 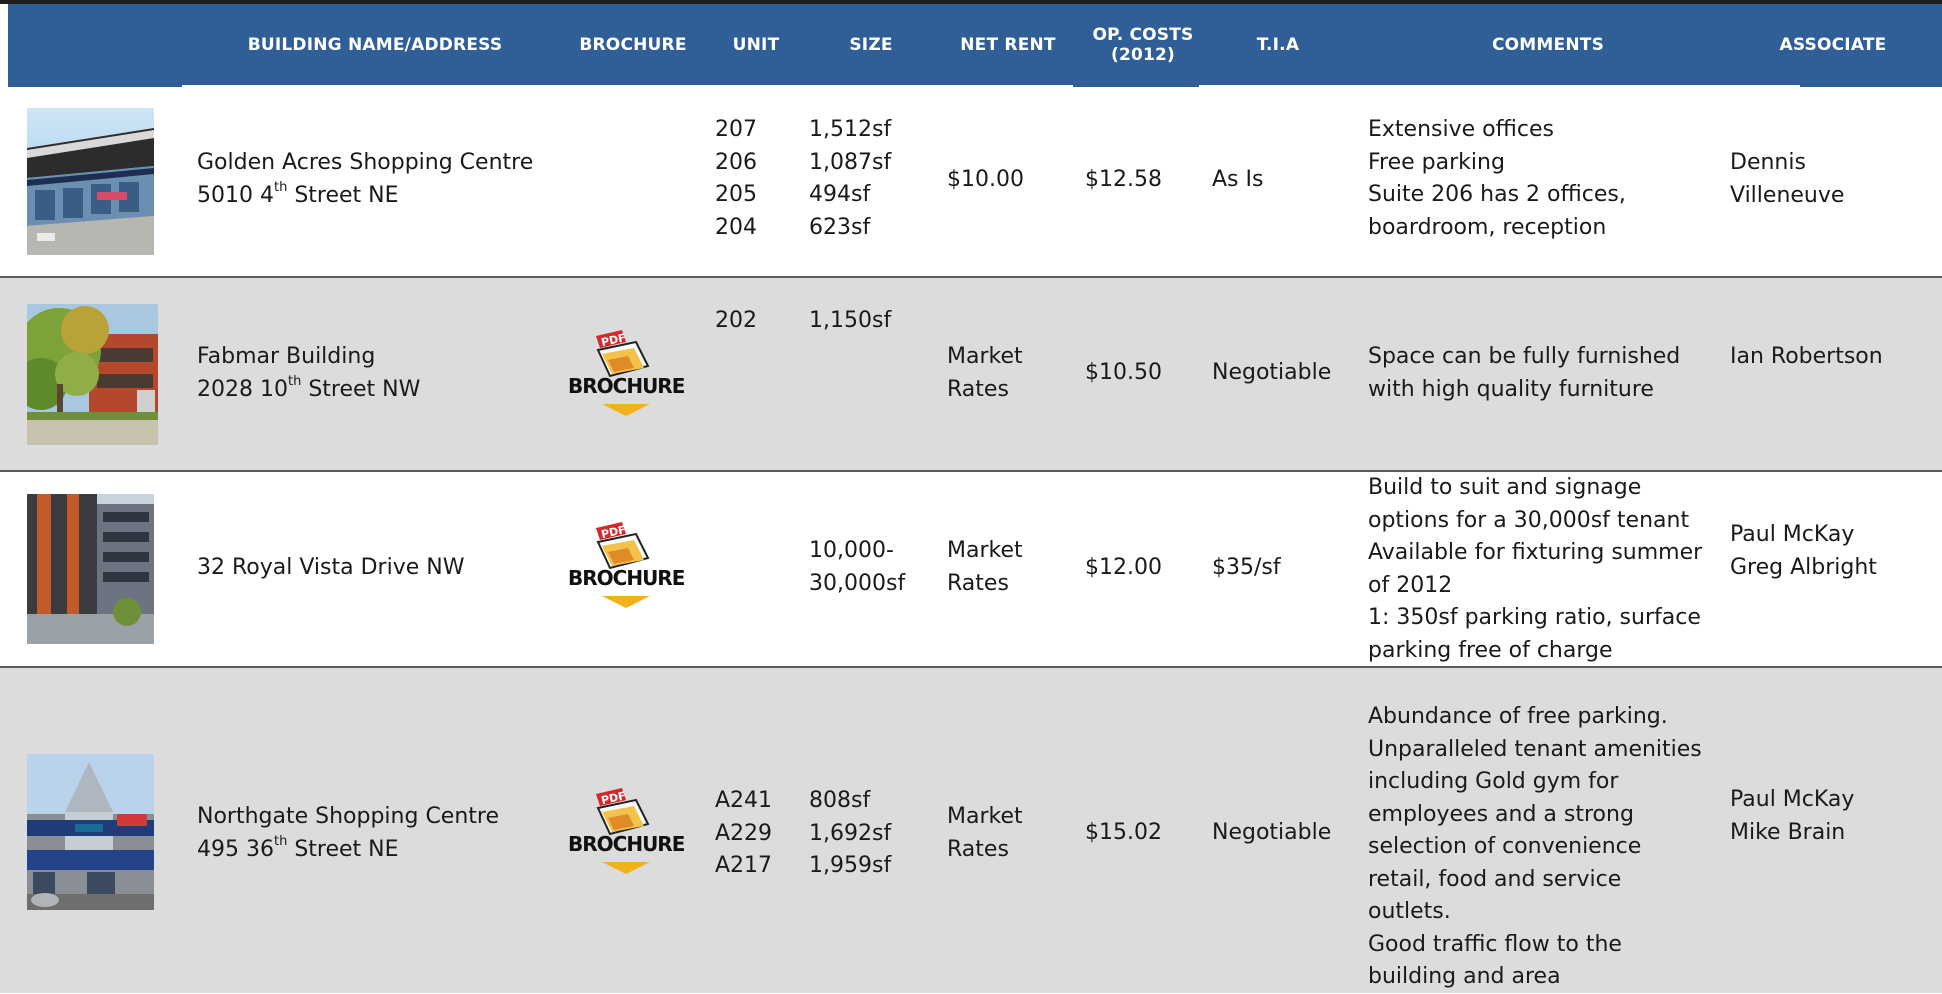 What do you see at coordinates (1505, 846) in the screenshot?
I see `comment-line: selection of convenience` at bounding box center [1505, 846].